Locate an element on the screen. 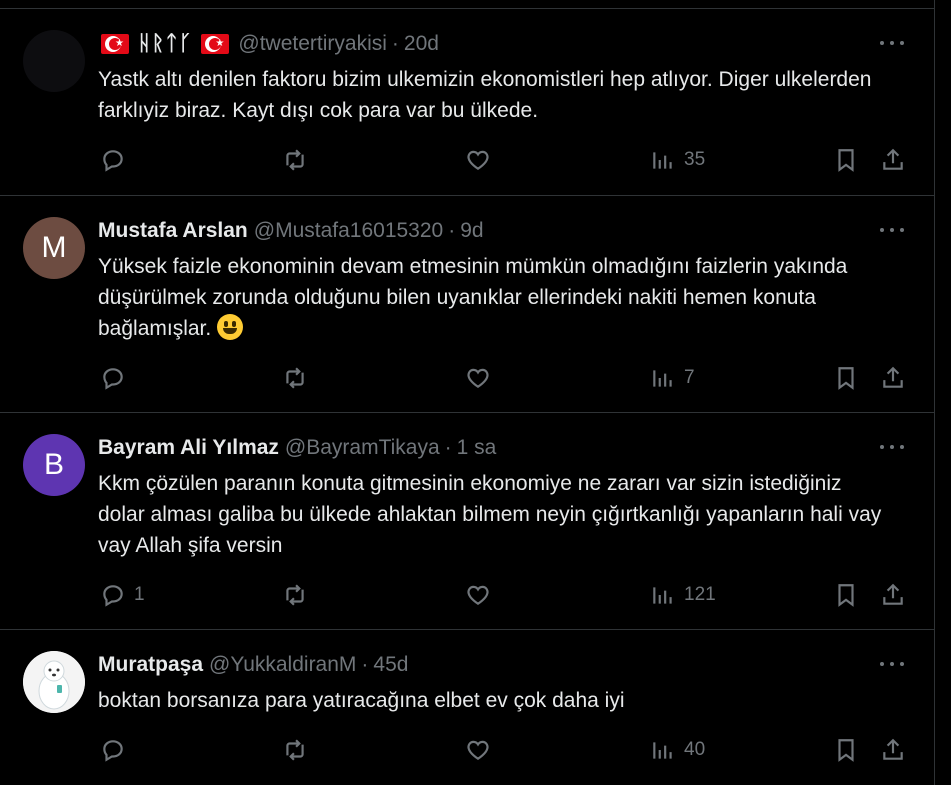 The width and height of the screenshot is (951, 785). user-handle: @twetertiryakisi is located at coordinates (312, 44).